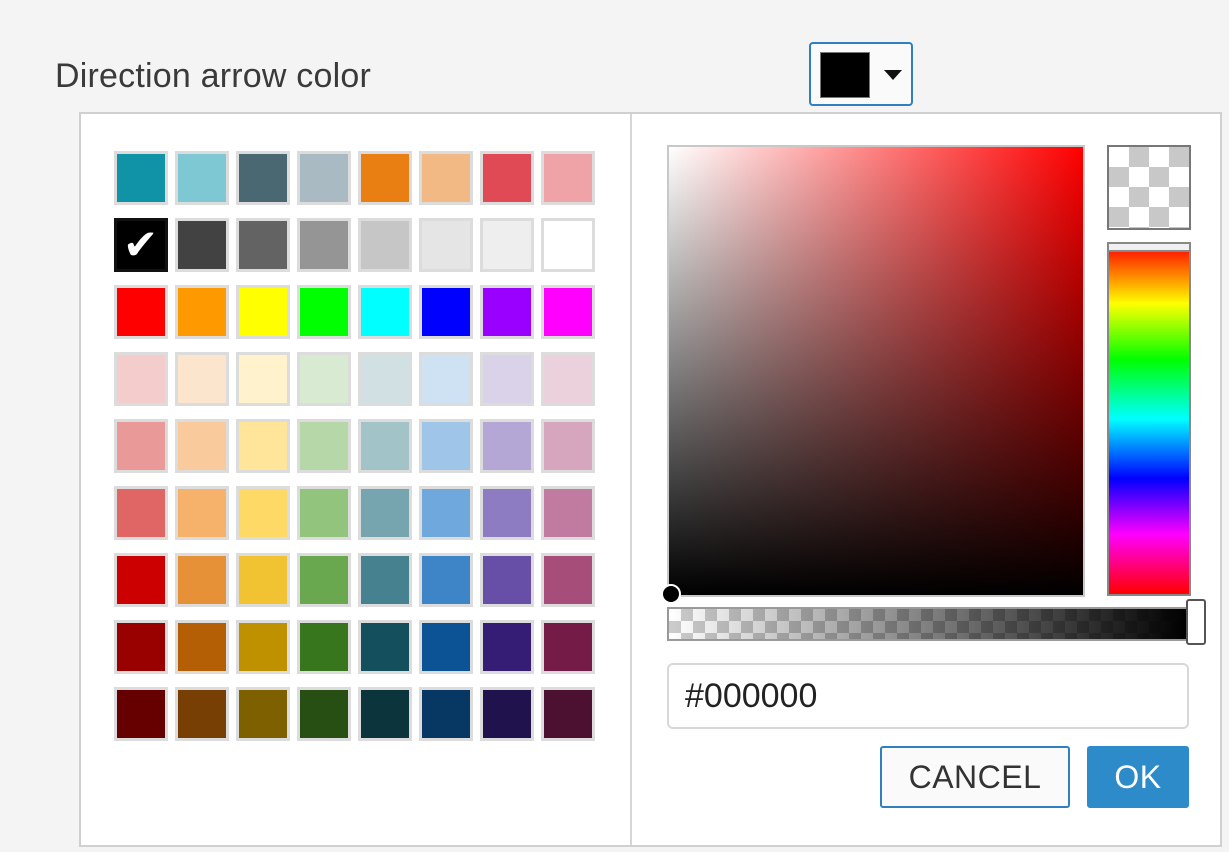  I want to click on alpha-slider, so click(928, 624).